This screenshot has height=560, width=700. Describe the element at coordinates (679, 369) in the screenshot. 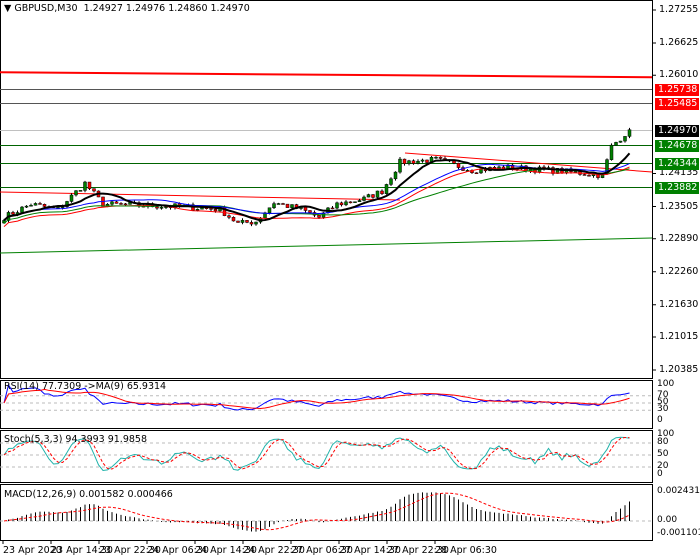

I see `price-axis-label: 1.20385` at that location.